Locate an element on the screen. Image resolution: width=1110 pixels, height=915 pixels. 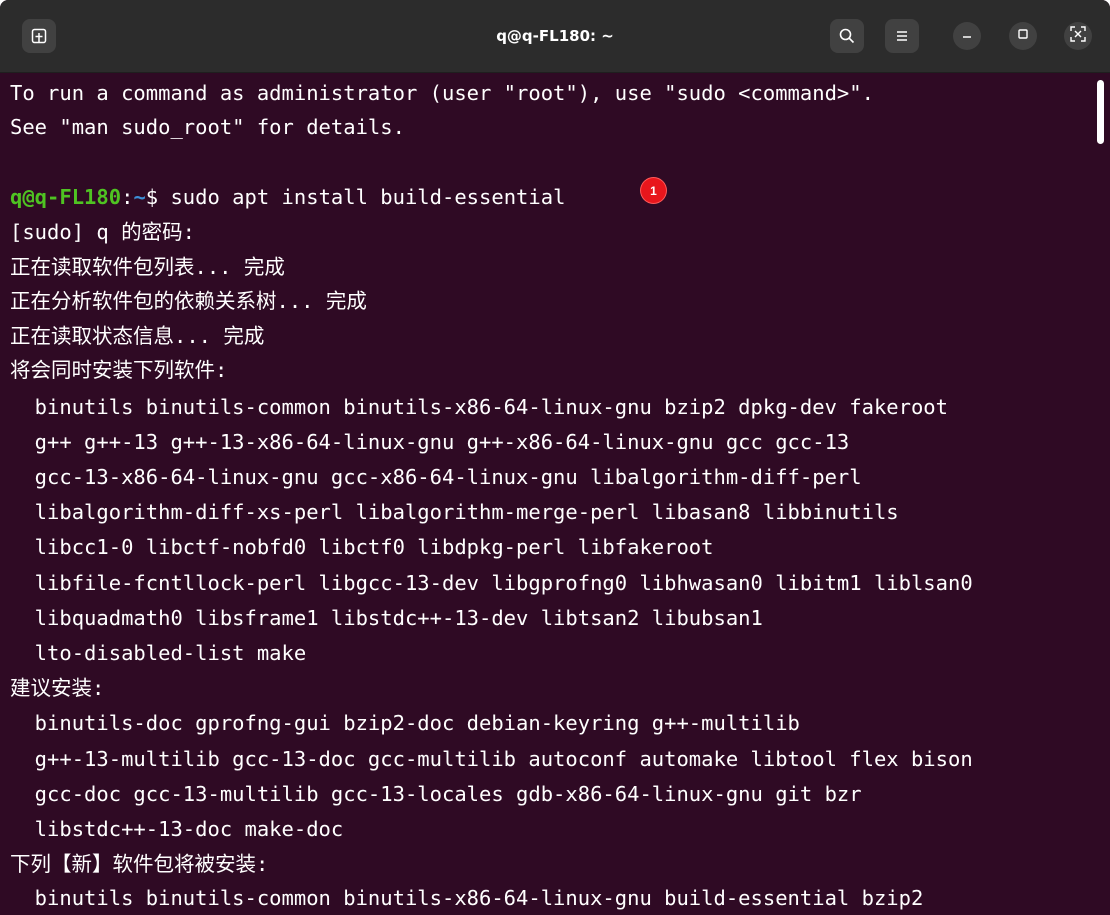
close-icon is located at coordinates (1078, 36).